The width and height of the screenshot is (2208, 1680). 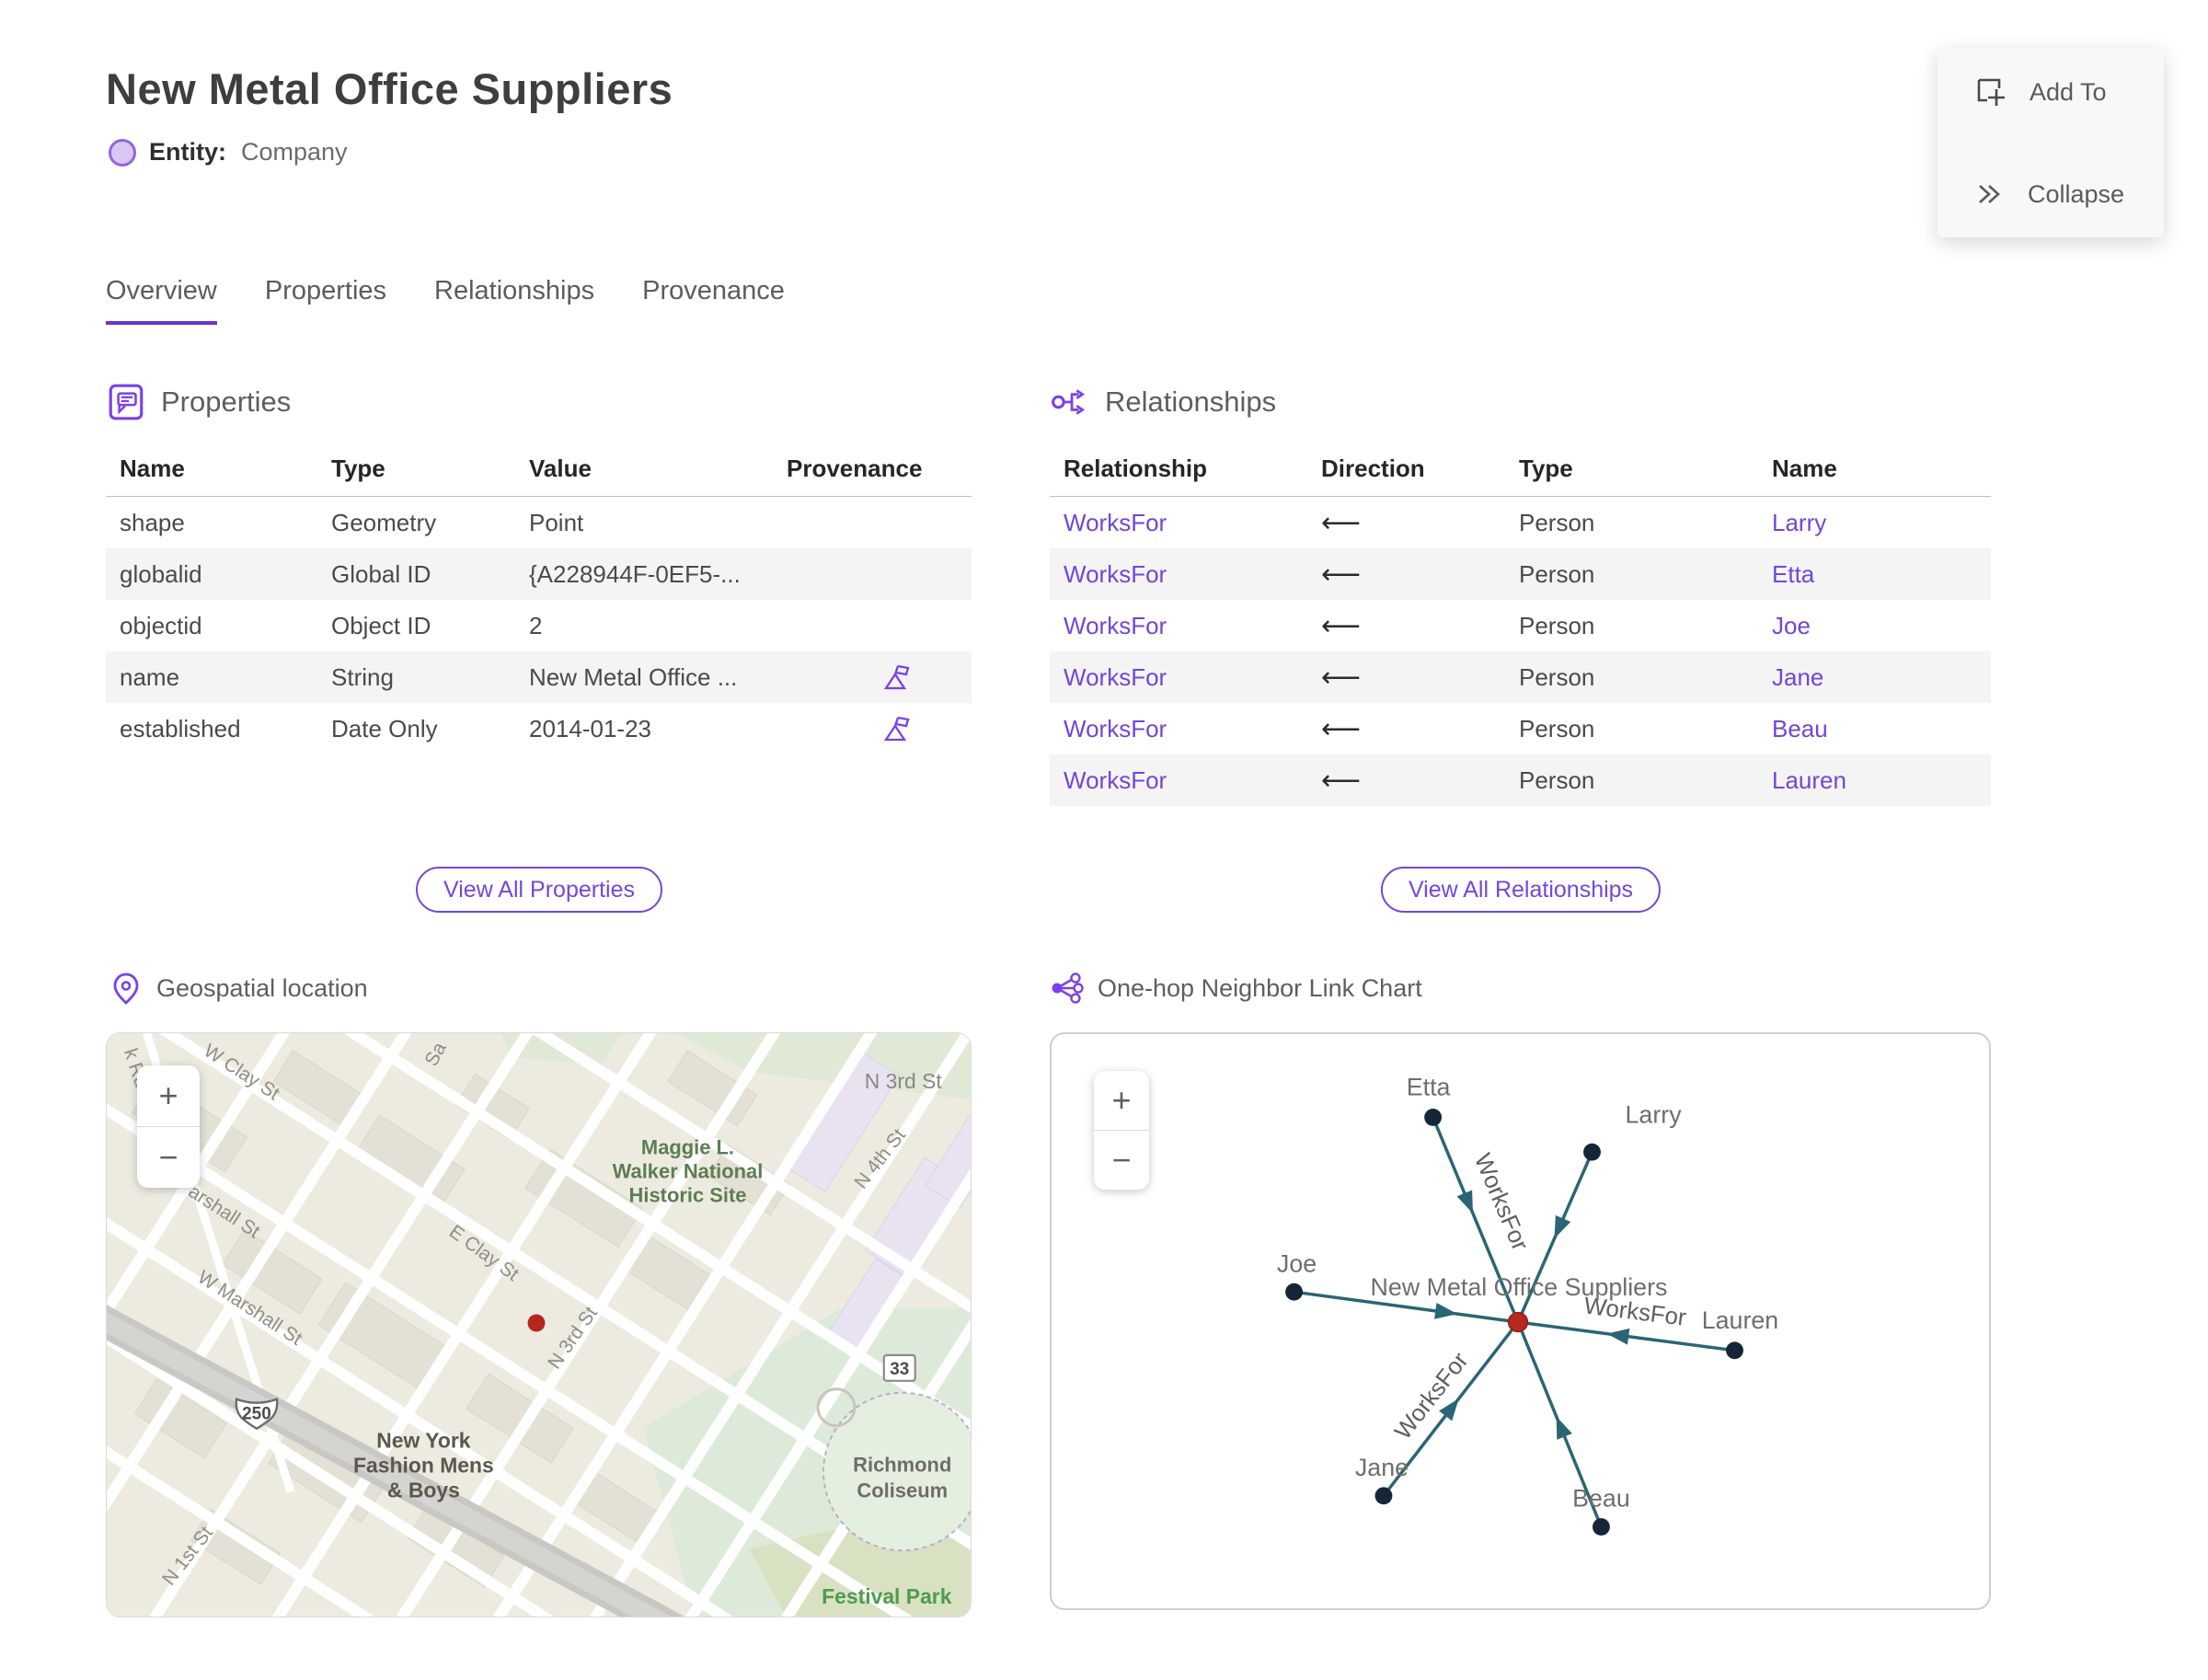 What do you see at coordinates (536, 625) in the screenshot?
I see `property-value: 2` at bounding box center [536, 625].